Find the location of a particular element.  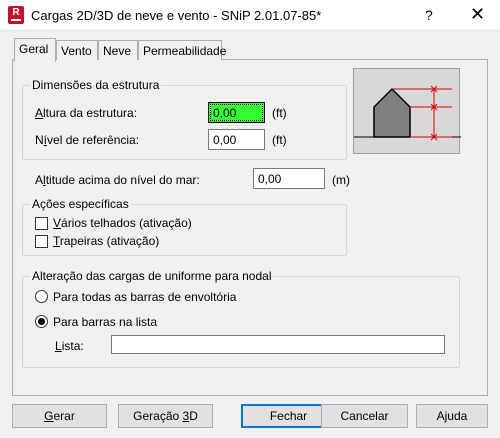

list-bars-label: Para barras na lista is located at coordinates (105, 322).